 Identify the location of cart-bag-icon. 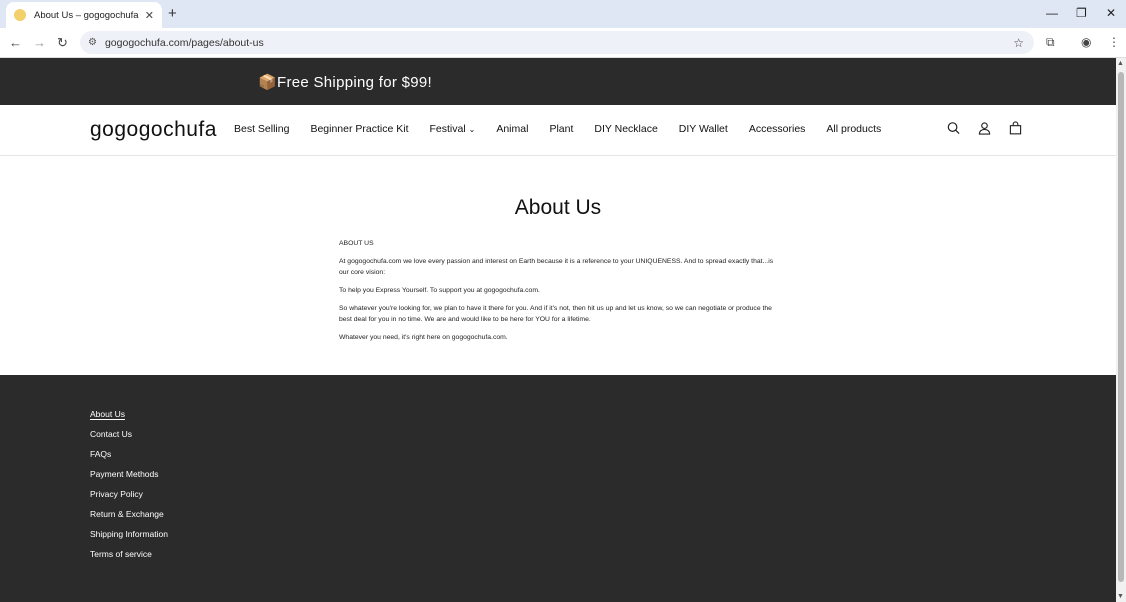
(1015, 128).